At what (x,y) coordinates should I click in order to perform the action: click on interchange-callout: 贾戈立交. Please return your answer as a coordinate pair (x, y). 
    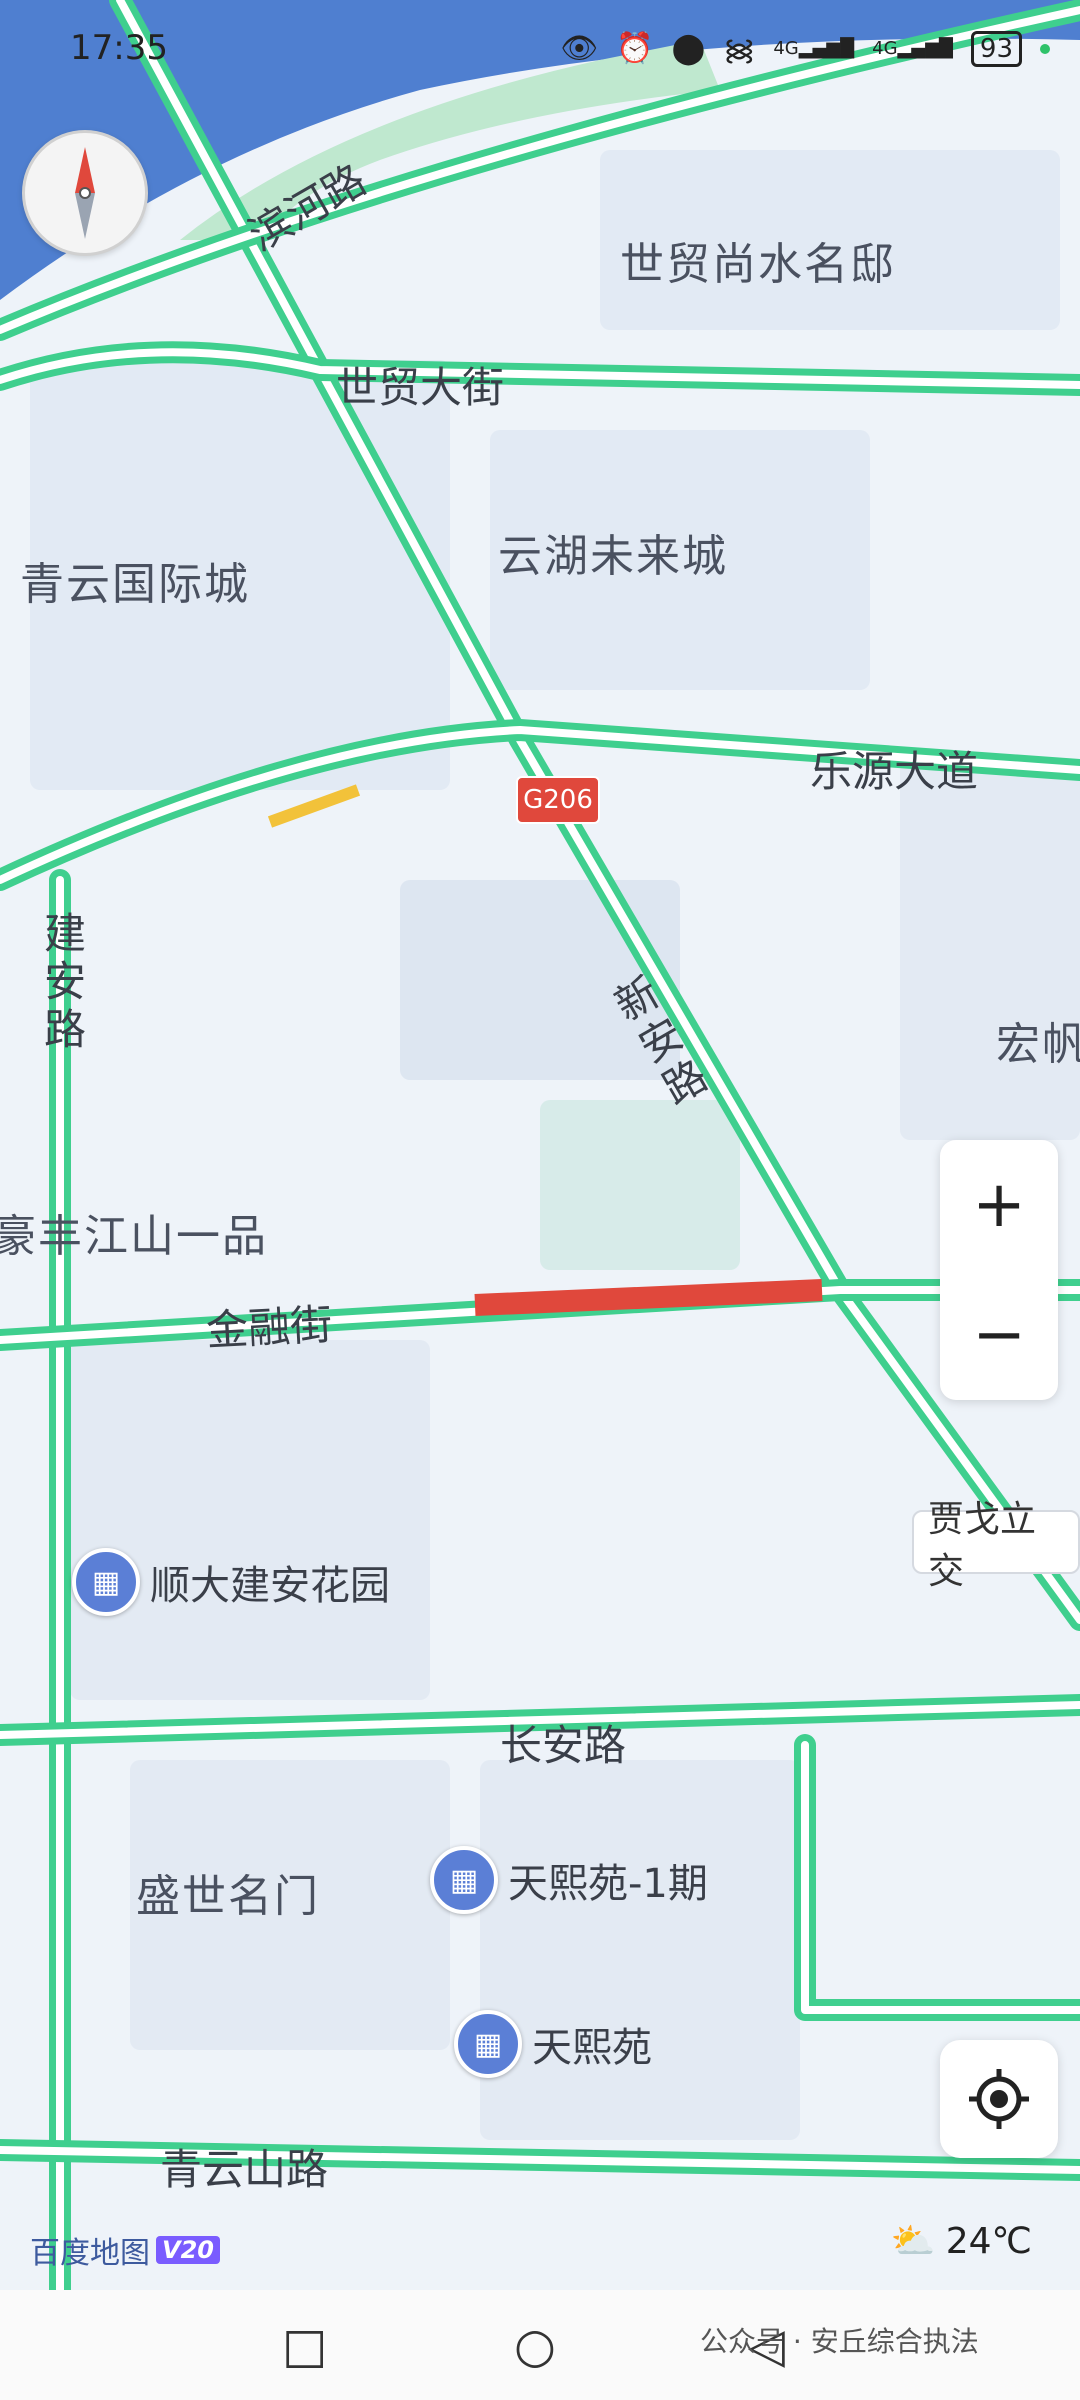
    Looking at the image, I should click on (996, 1545).